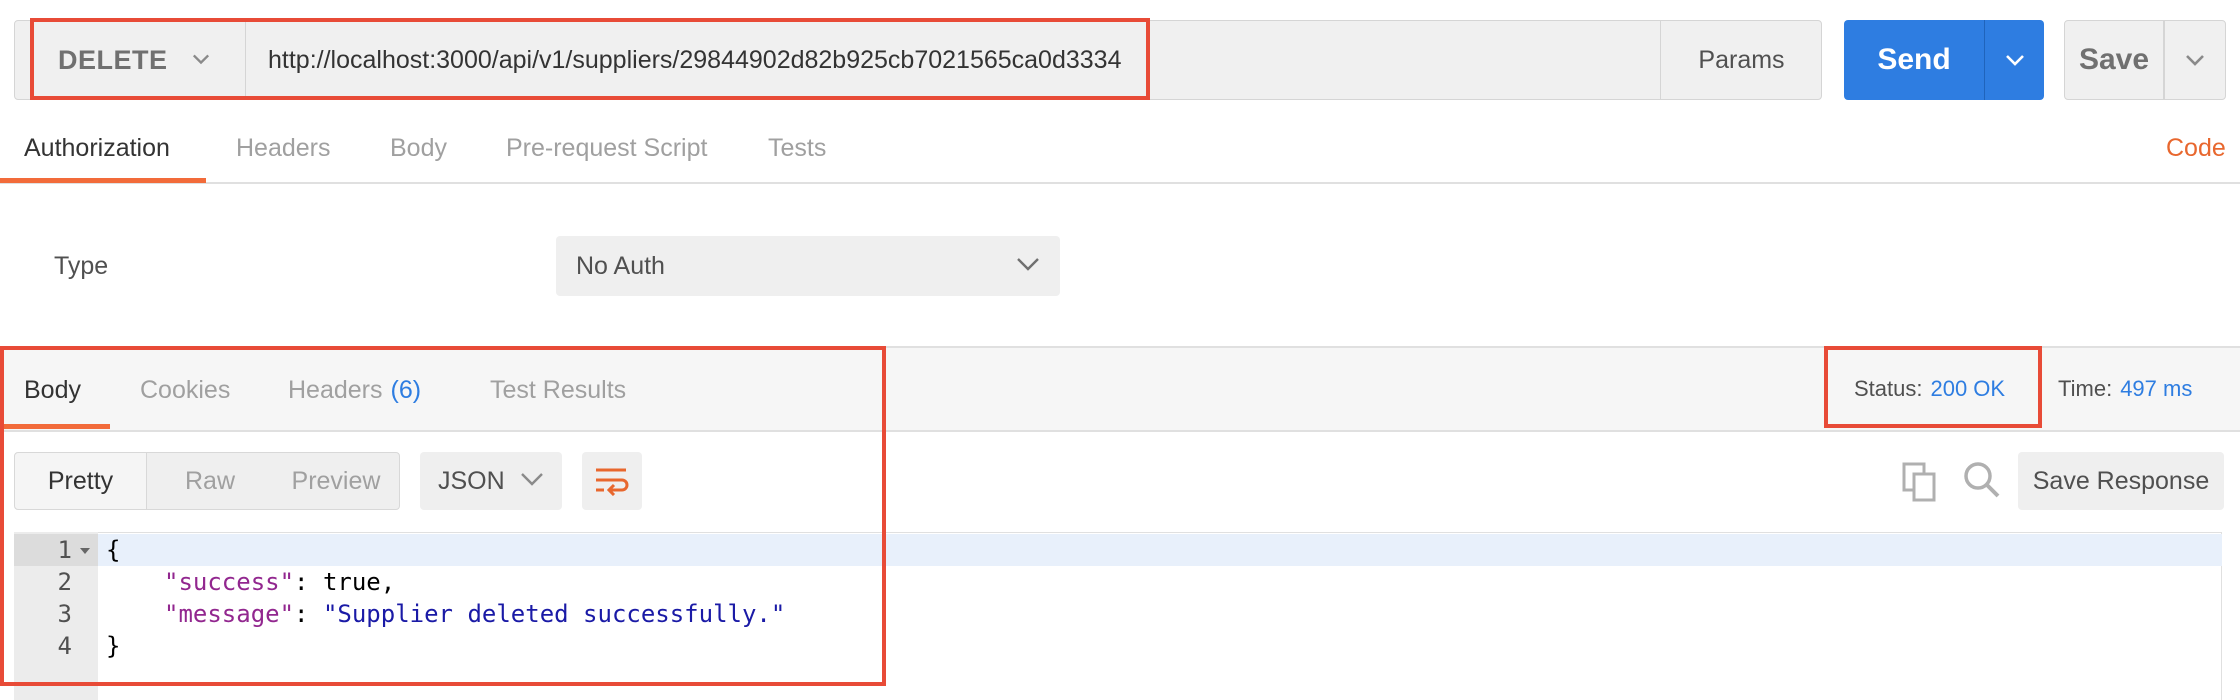 This screenshot has width=2240, height=700. Describe the element at coordinates (81, 266) in the screenshot. I see `auth-type-label: Type` at that location.